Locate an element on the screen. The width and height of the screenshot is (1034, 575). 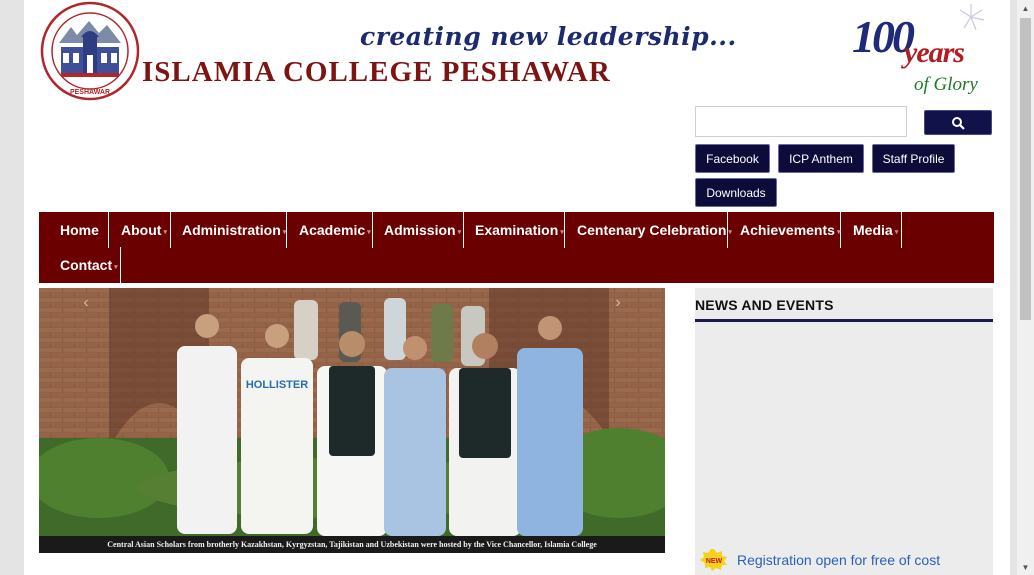
downloads-button: Downloads is located at coordinates (736, 192).